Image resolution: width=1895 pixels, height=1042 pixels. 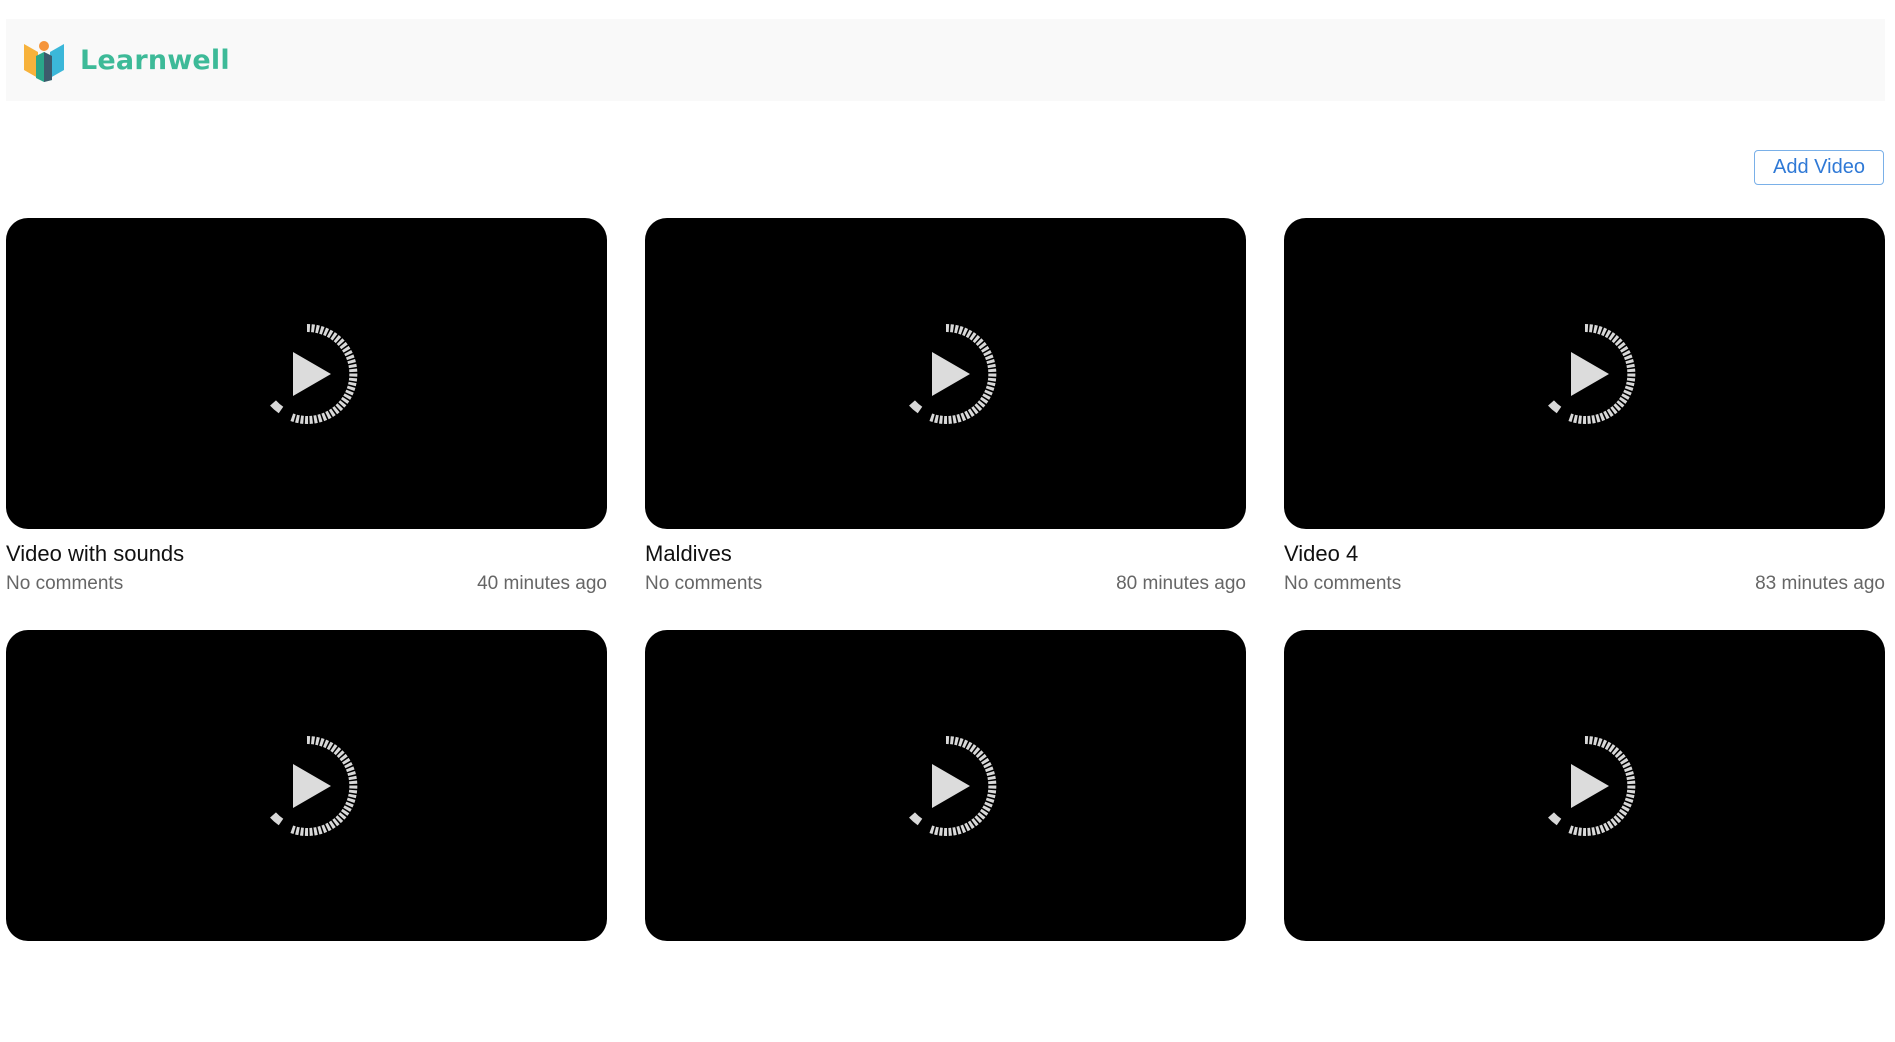 What do you see at coordinates (945, 60) in the screenshot?
I see `app-header: Learnwell` at bounding box center [945, 60].